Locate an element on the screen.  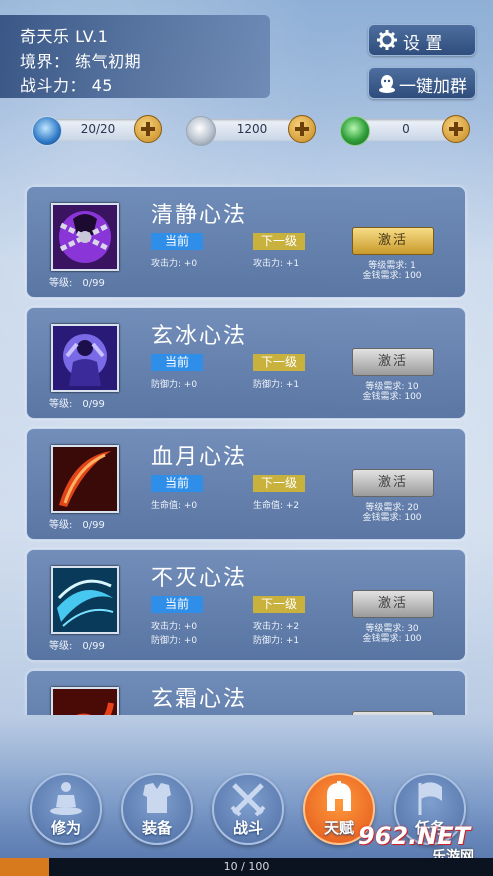
skill-card: 玄霜心法 is located at coordinates (246, 692).